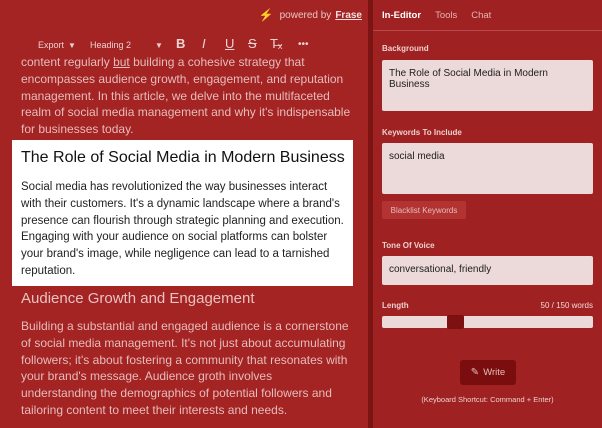 This screenshot has height=428, width=602. I want to click on keyboard-shortcut-hint: (Keyboard Shortcut: Command + Enter), so click(487, 399).